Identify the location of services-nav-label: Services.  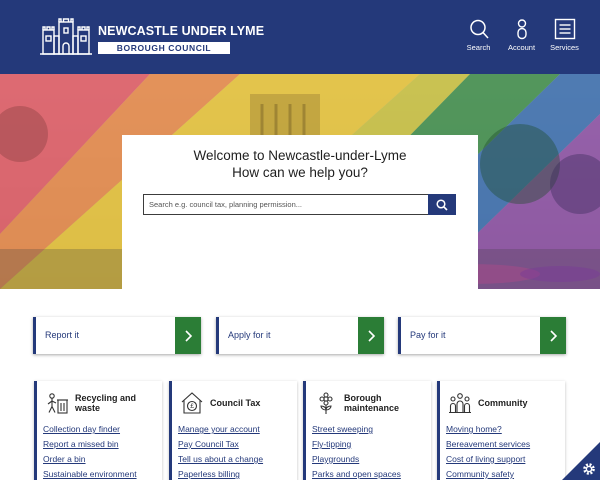
(564, 47).